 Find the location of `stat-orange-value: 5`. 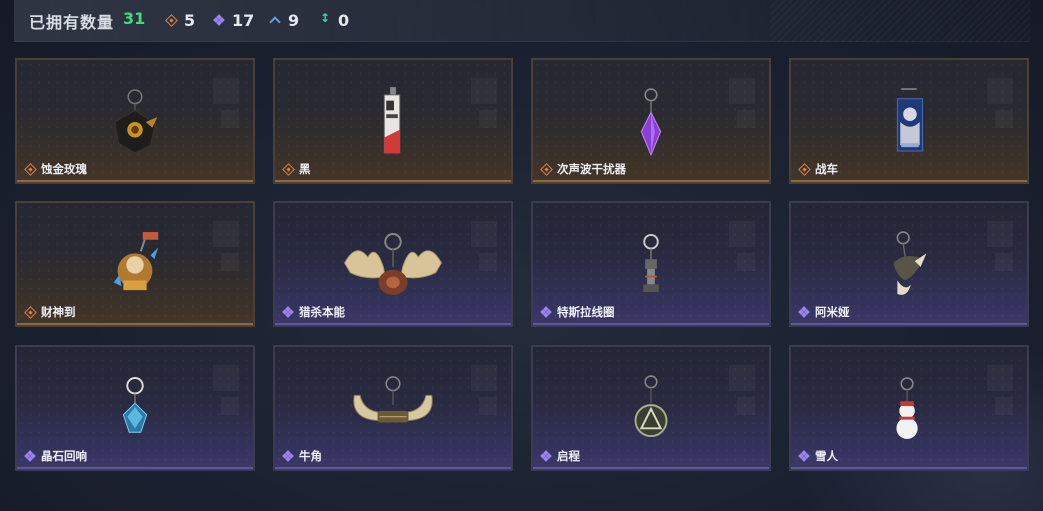

stat-orange-value: 5 is located at coordinates (190, 20).